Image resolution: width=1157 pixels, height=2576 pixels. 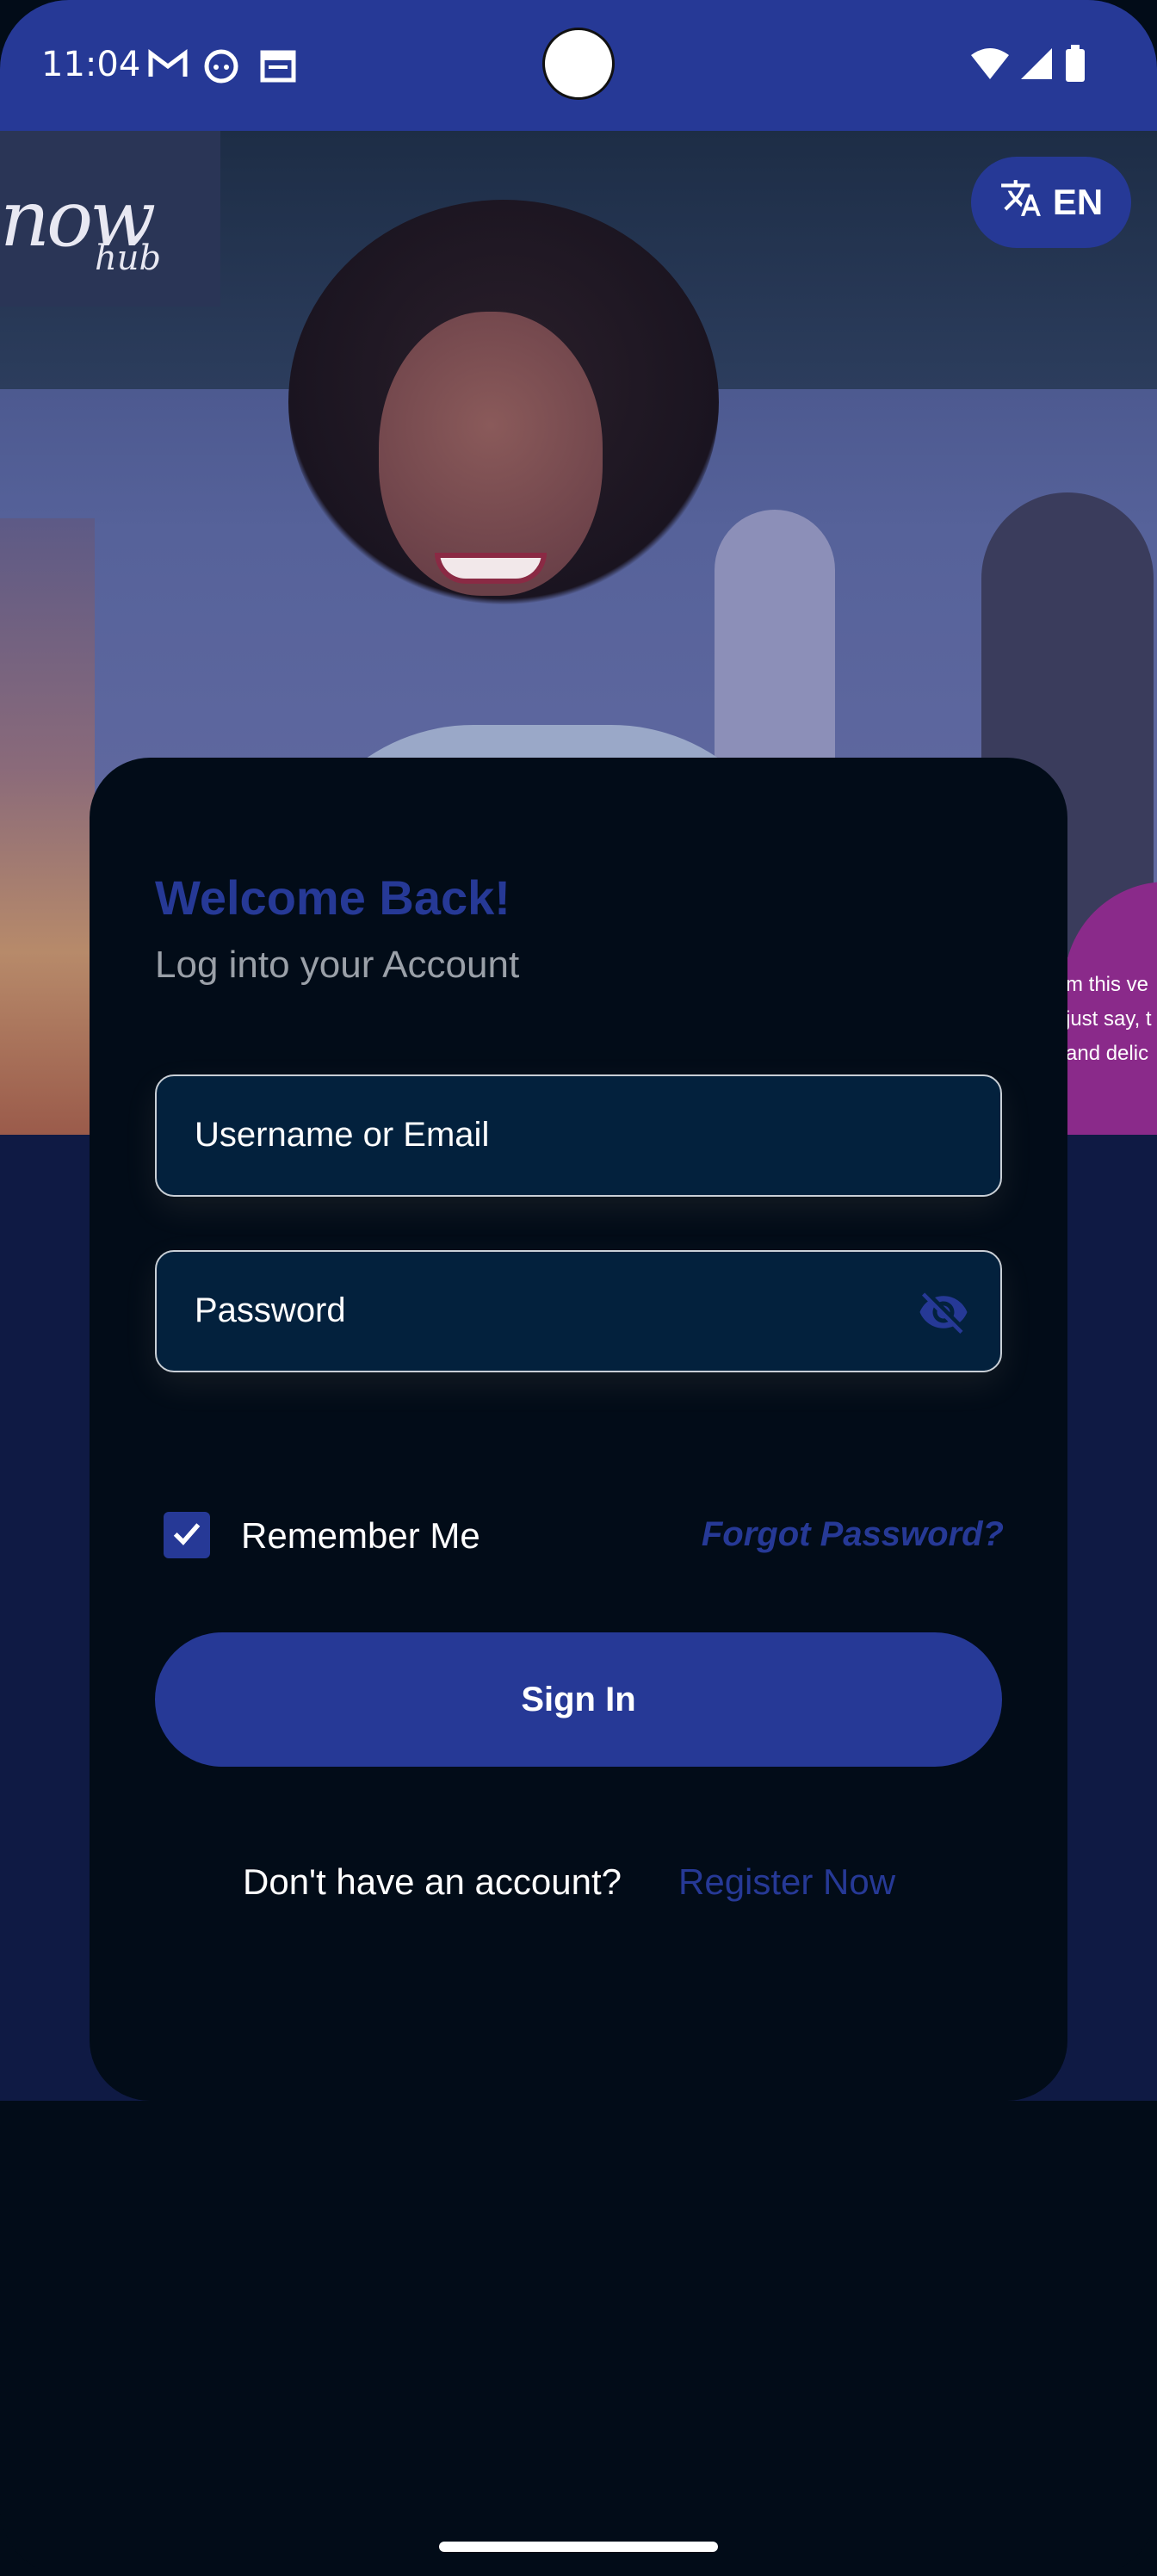 I want to click on language-button: EN, so click(x=1051, y=202).